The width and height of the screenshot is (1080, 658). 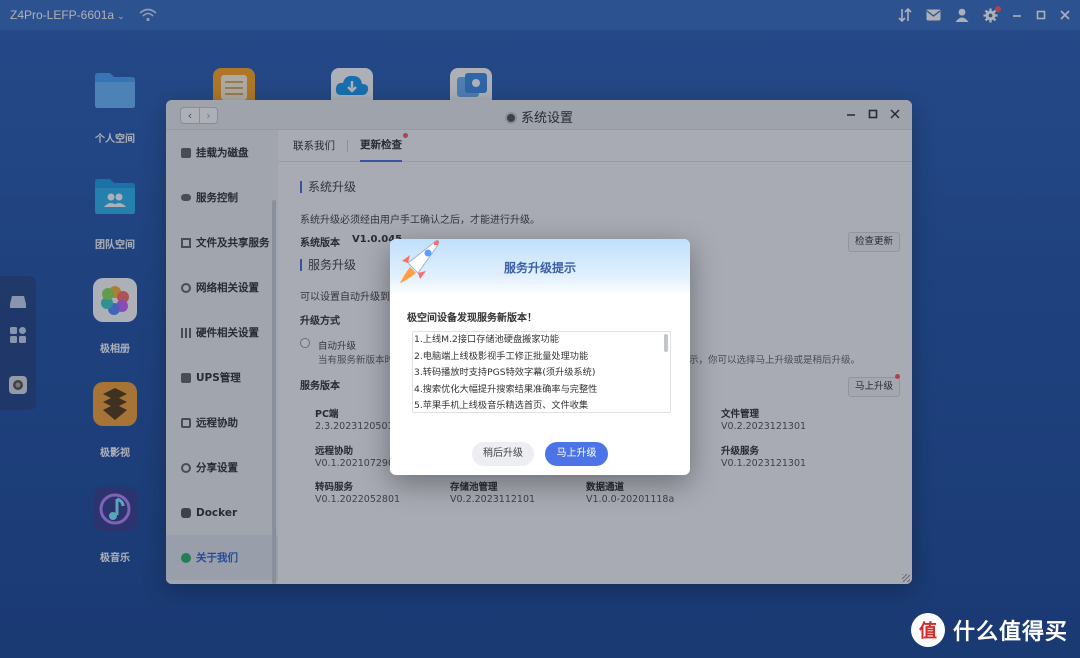 What do you see at coordinates (576, 454) in the screenshot?
I see `upgrade-now-dialog-button: 马上升级` at bounding box center [576, 454].